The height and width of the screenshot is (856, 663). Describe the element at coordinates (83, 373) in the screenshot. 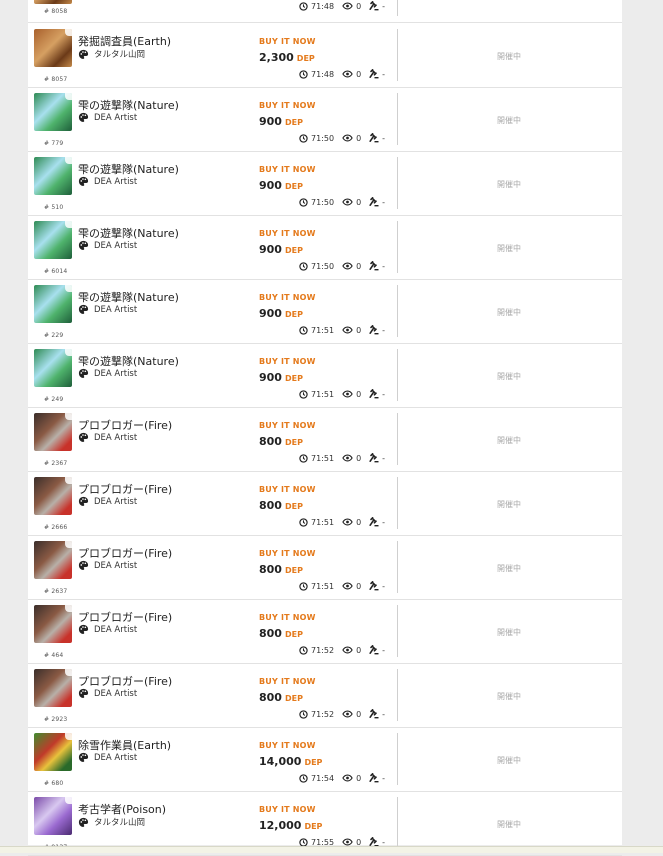

I see `palette-icon` at that location.